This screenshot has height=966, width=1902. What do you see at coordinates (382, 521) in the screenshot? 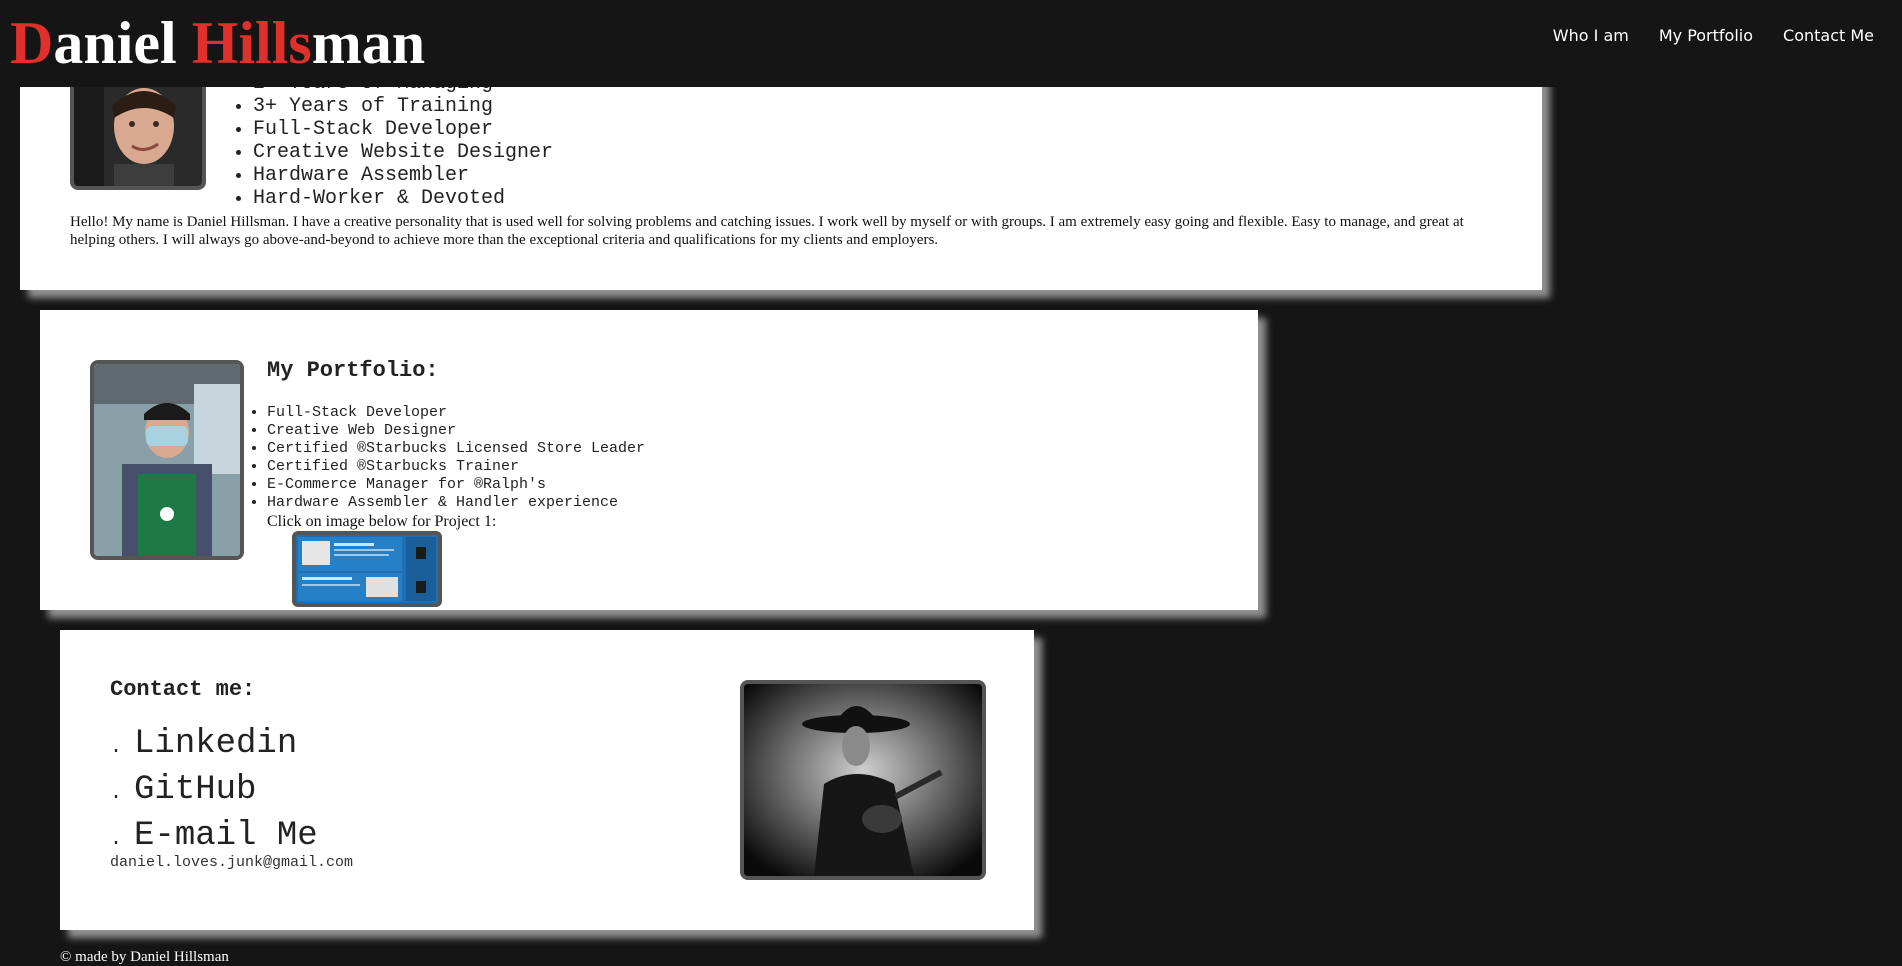
I see `project-instruction: Click on image below for Project 1:` at bounding box center [382, 521].